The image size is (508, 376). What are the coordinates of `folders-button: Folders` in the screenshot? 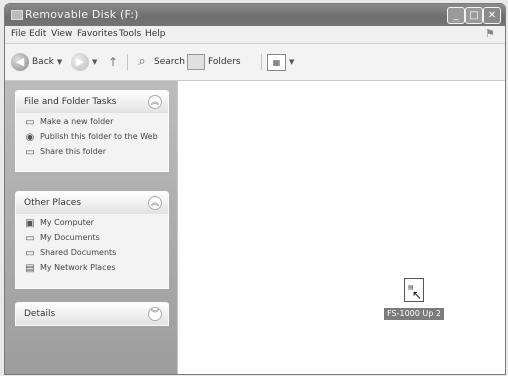 It's located at (214, 62).